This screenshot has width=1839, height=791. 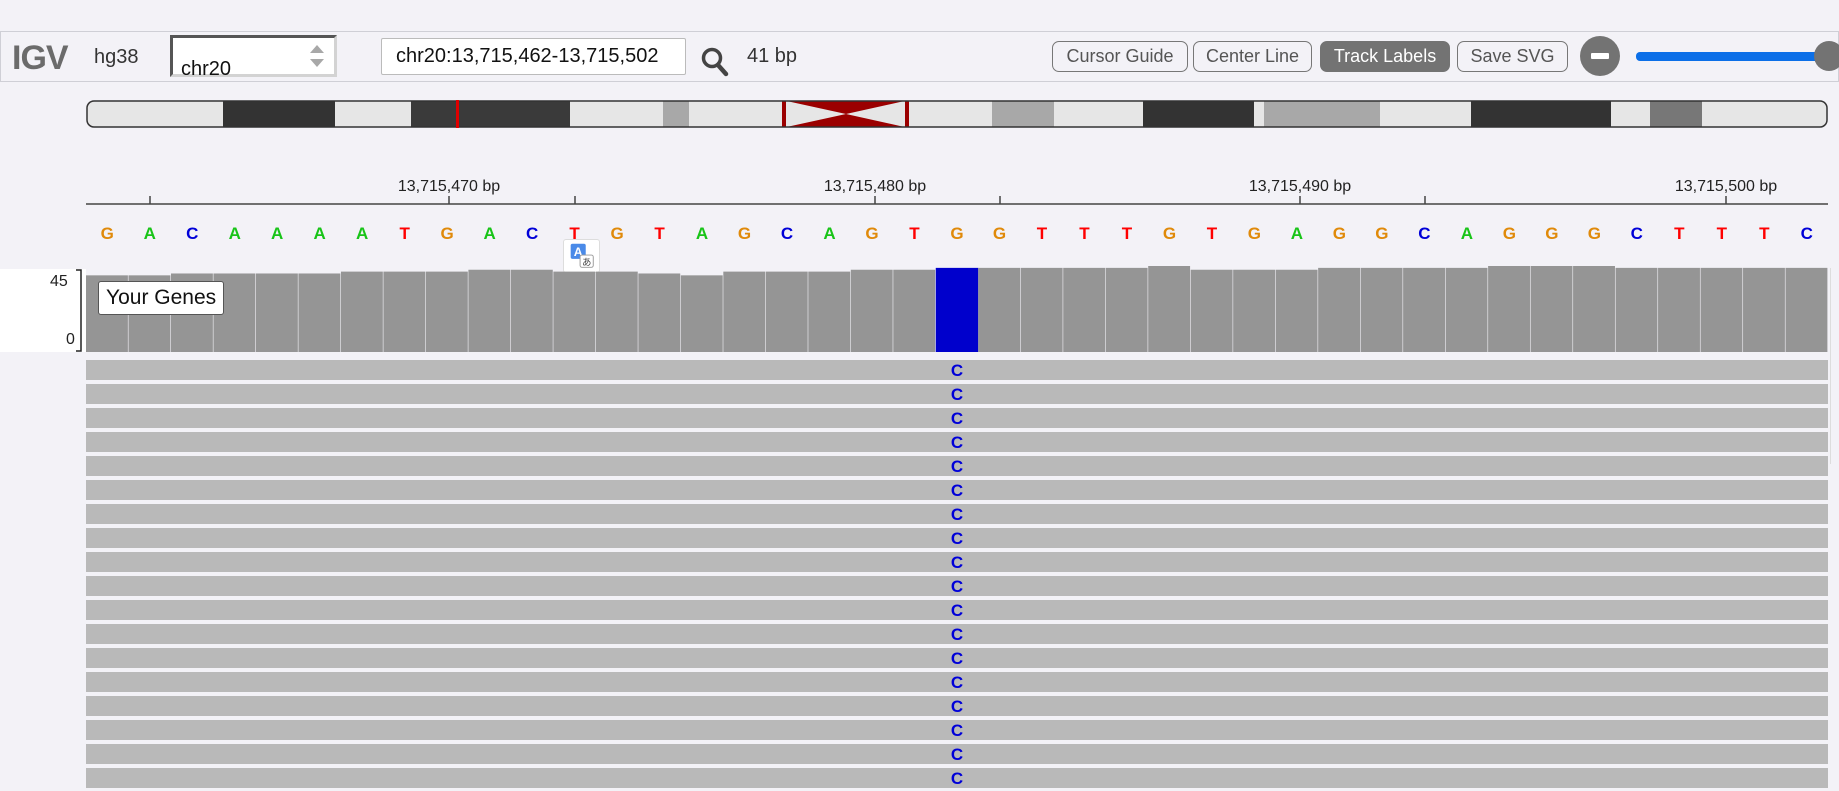 What do you see at coordinates (253, 57) in the screenshot?
I see `chromosome-select: chr20` at bounding box center [253, 57].